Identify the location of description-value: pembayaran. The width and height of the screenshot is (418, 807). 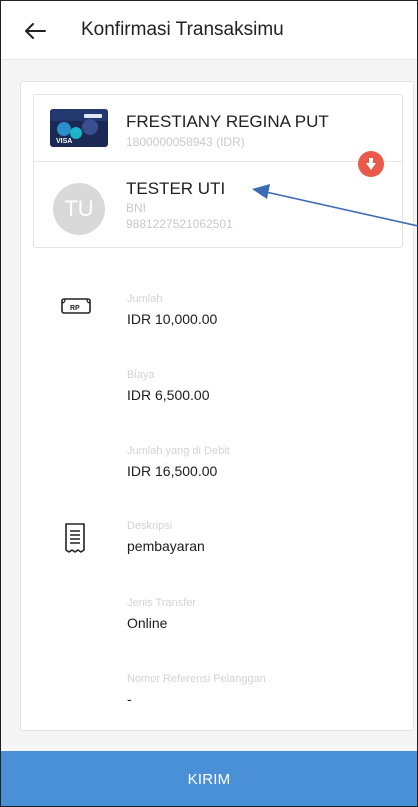
(166, 546).